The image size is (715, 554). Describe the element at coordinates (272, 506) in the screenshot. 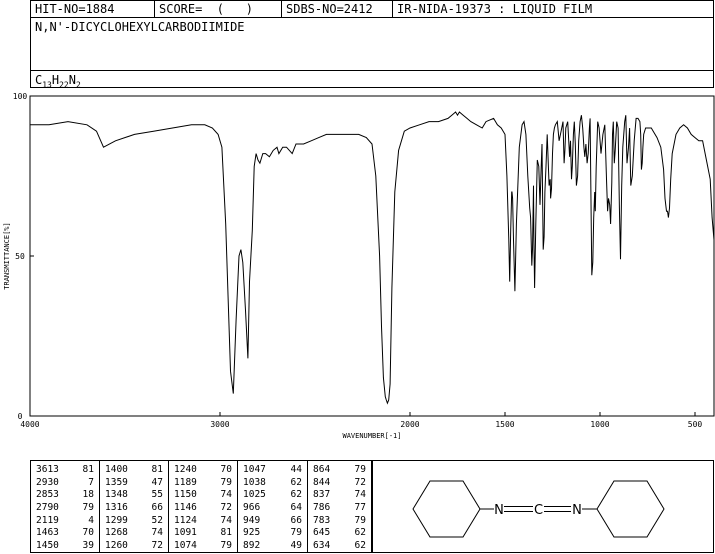

I see `peak-table-column: 1047 44 1038 62 1025 62 966 64 949 66 925 79 892 49` at that location.